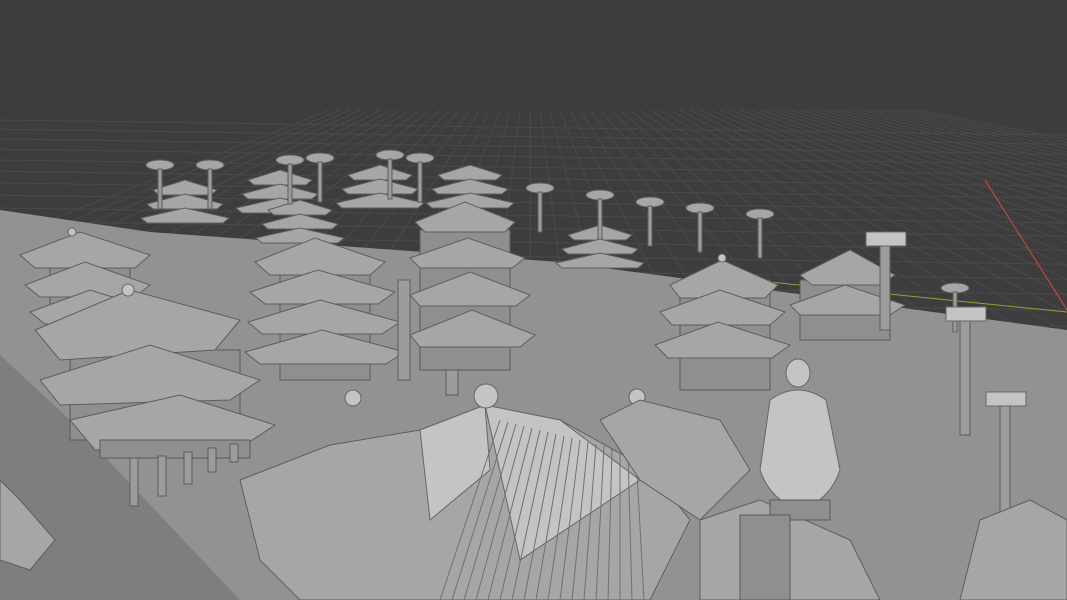  Describe the element at coordinates (533, 127) in the screenshot. I see `grid-line` at that location.